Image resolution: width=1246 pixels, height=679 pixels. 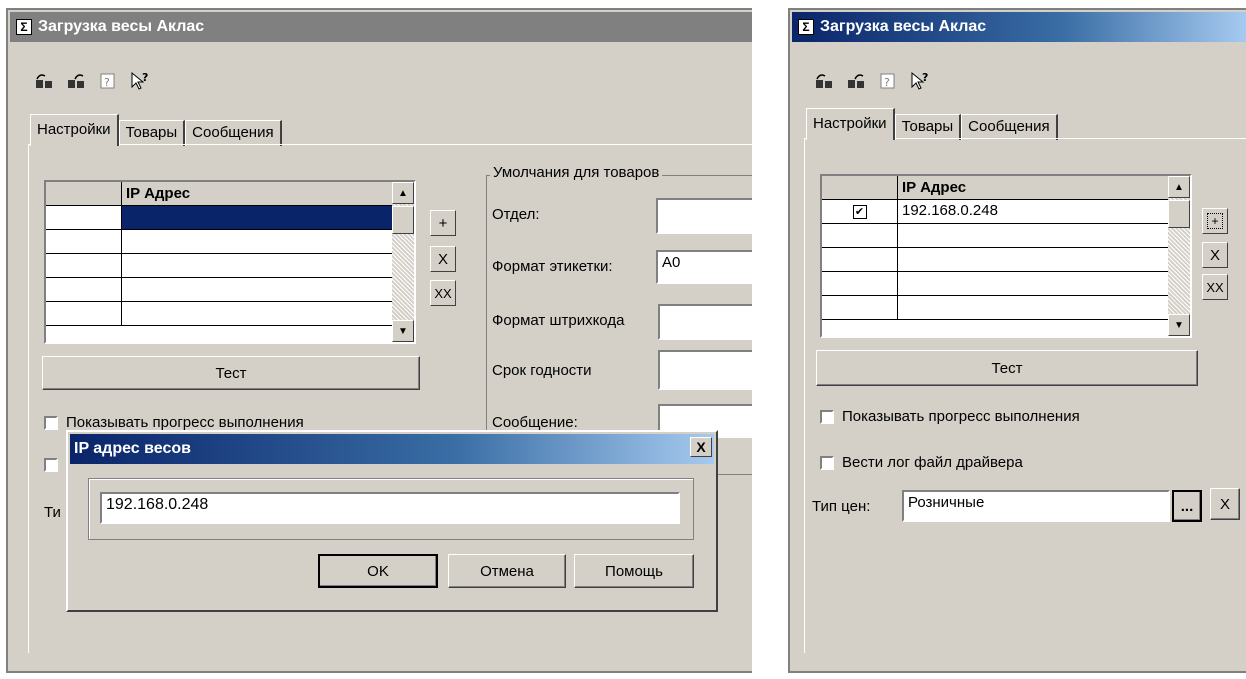 What do you see at coordinates (921, 462) in the screenshot?
I see `driver-log-checkbox: Вести лог файл драйвера` at bounding box center [921, 462].